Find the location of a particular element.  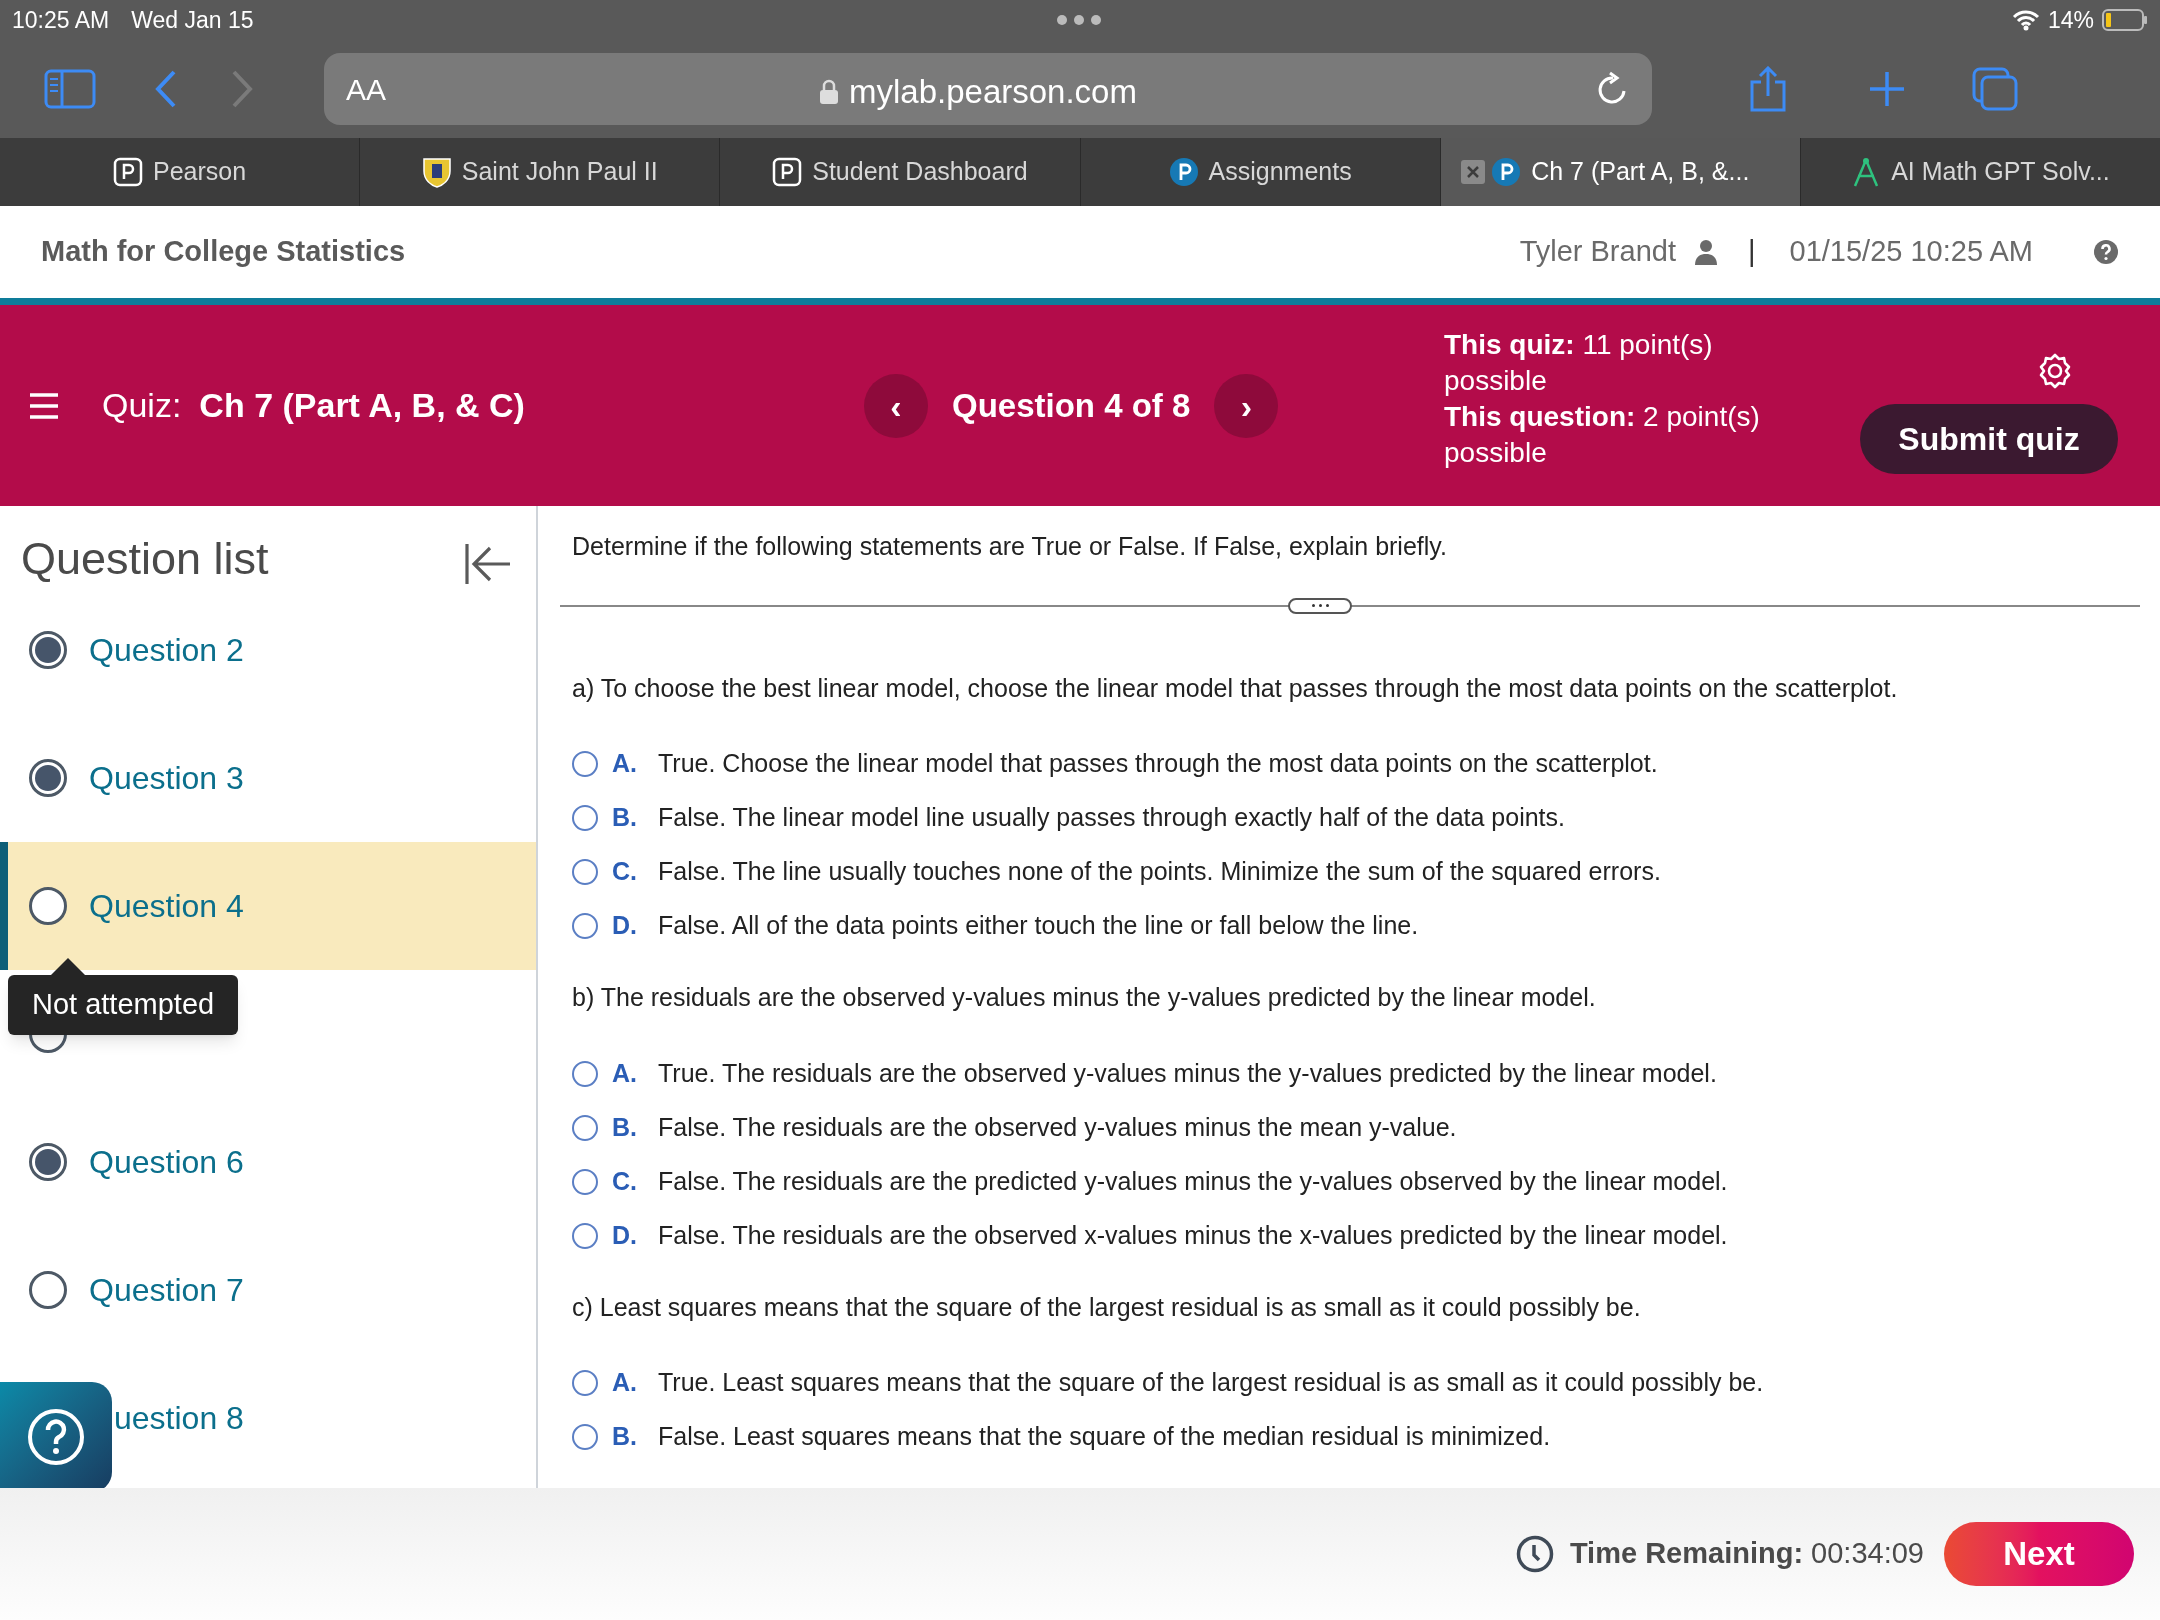

status-time: 10:25 AM is located at coordinates (61, 20).